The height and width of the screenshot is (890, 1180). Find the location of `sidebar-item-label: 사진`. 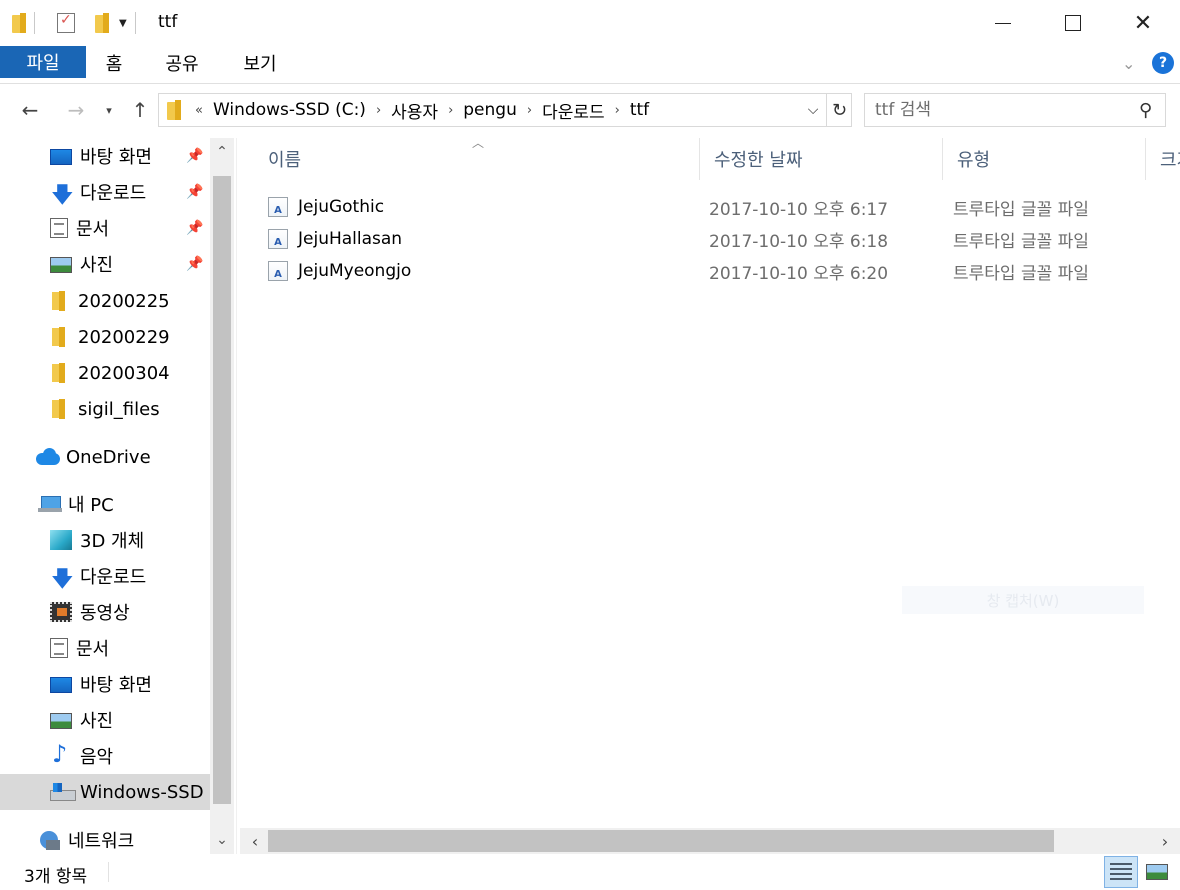

sidebar-item-label: 사진 is located at coordinates (97, 721).